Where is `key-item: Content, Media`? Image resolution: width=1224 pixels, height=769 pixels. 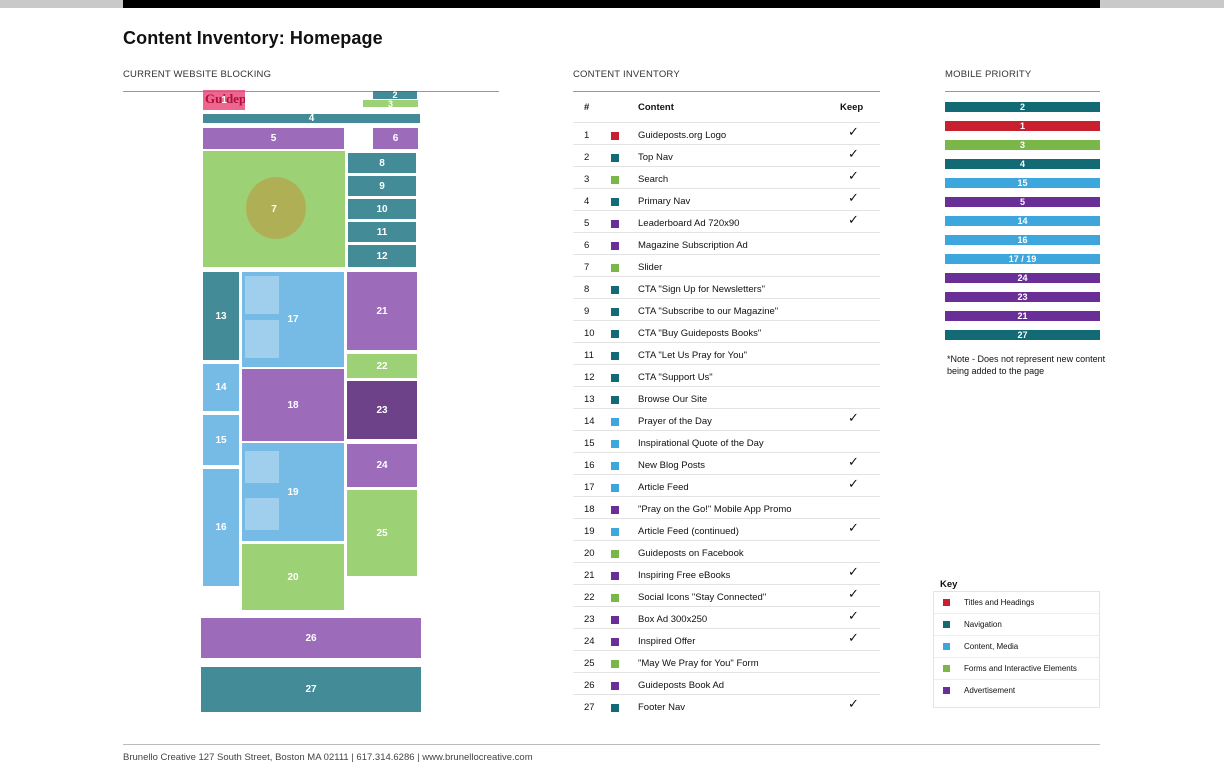
key-item: Content, Media is located at coordinates (1016, 647).